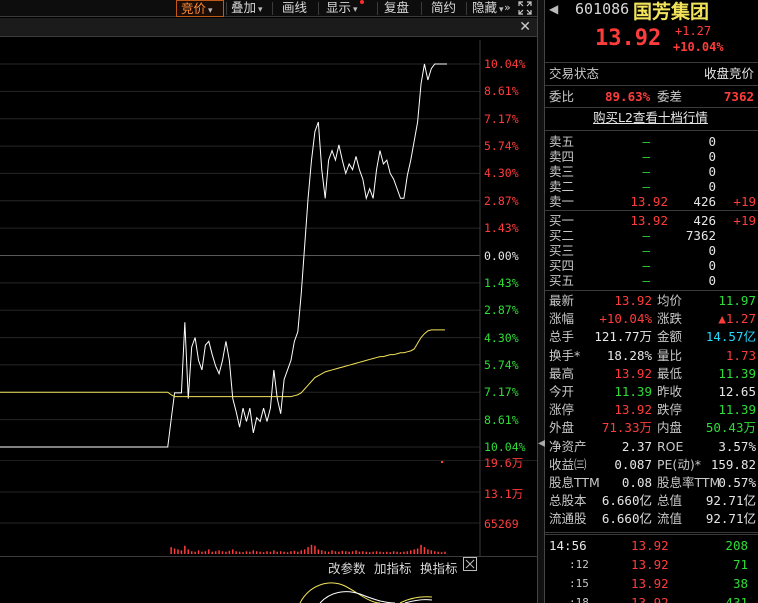  Describe the element at coordinates (568, 519) in the screenshot. I see `stat-label: 流通股` at that location.